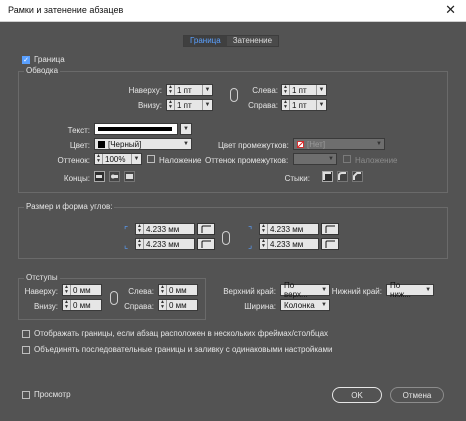 This screenshot has width=466, height=421. Describe the element at coordinates (289, 229) in the screenshot. I see `corner-tr-field: ▲ ▼ 4.233 мм` at that location.